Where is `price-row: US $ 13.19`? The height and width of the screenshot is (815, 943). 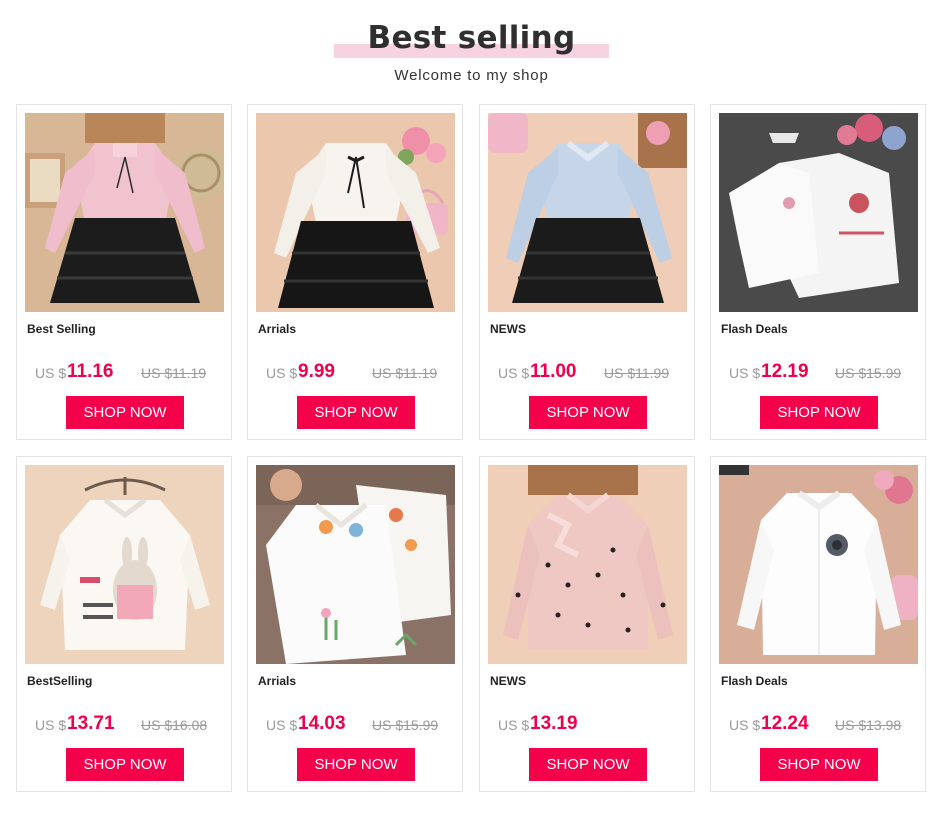
price-row: US $ 13.19 is located at coordinates (588, 724).